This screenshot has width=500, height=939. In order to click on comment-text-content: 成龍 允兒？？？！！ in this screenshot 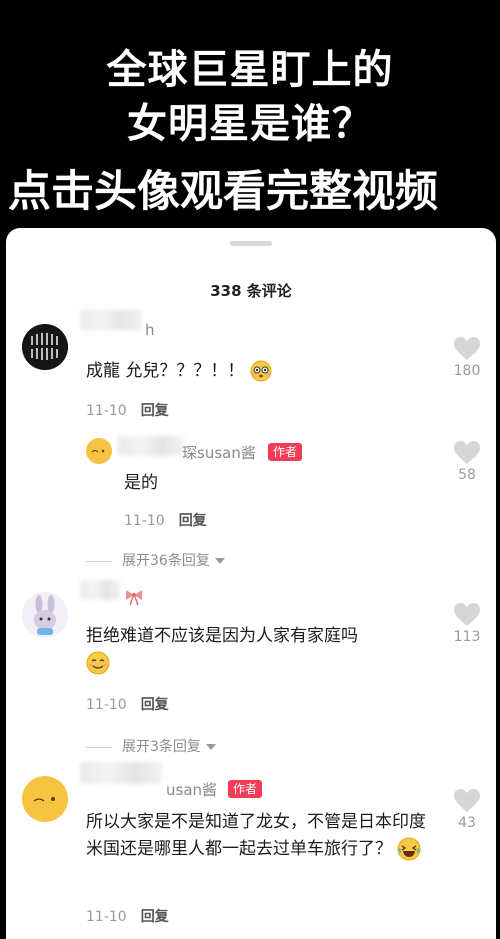, I will do `click(165, 371)`.